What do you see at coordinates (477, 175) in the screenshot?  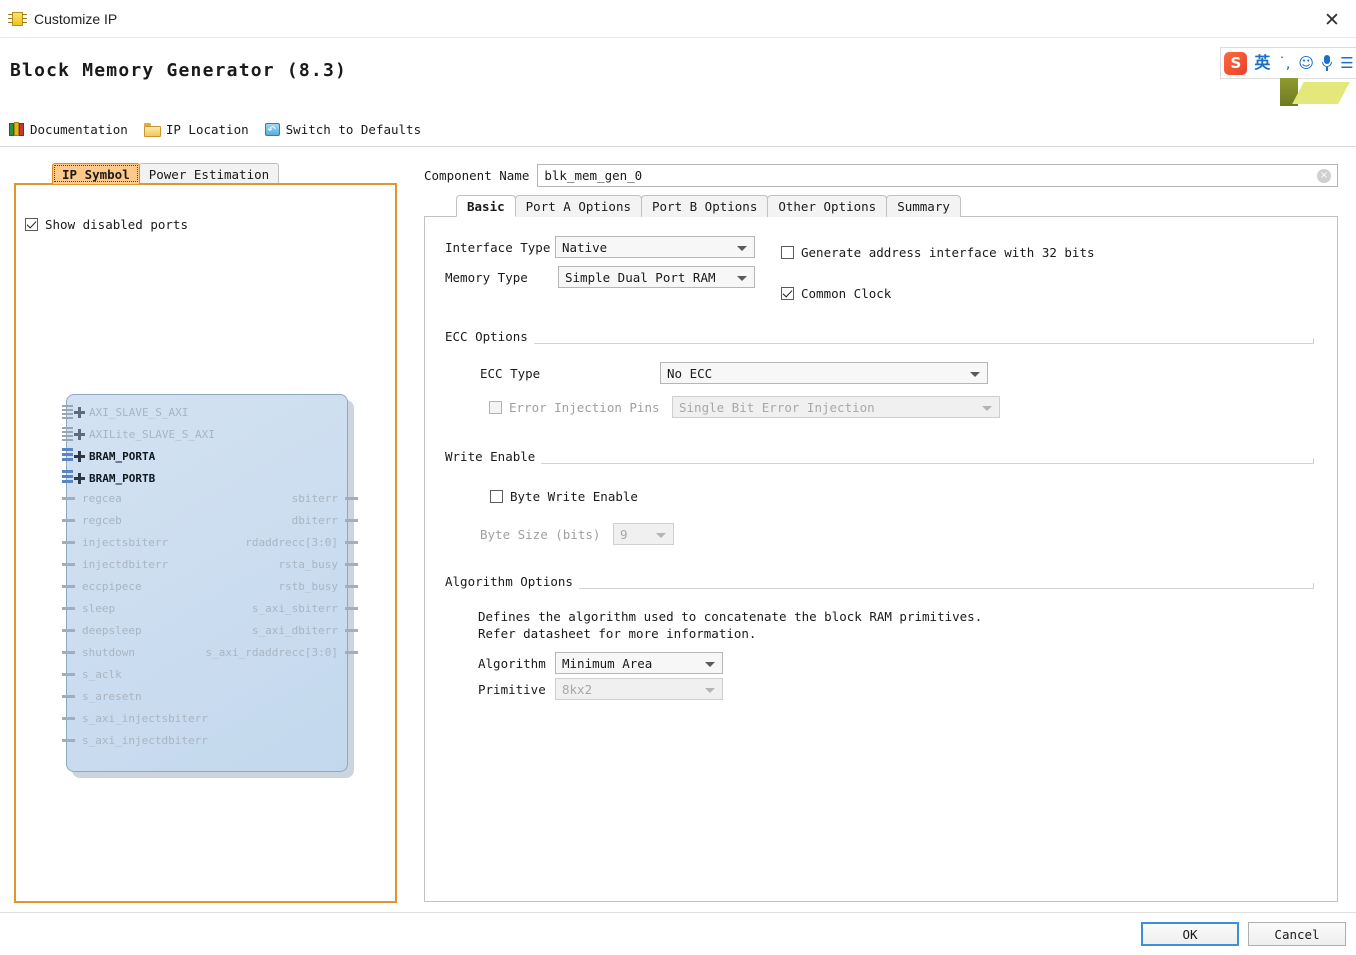 I see `component-name-label: Component Name` at bounding box center [477, 175].